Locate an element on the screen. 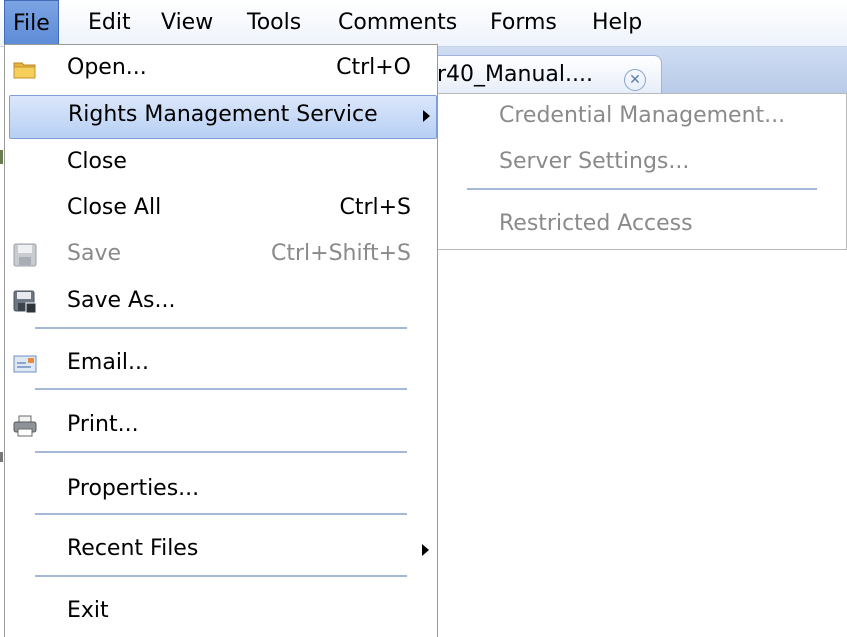 The height and width of the screenshot is (637, 847). document-tab: r40_Manual.... ✕ is located at coordinates (549, 74).